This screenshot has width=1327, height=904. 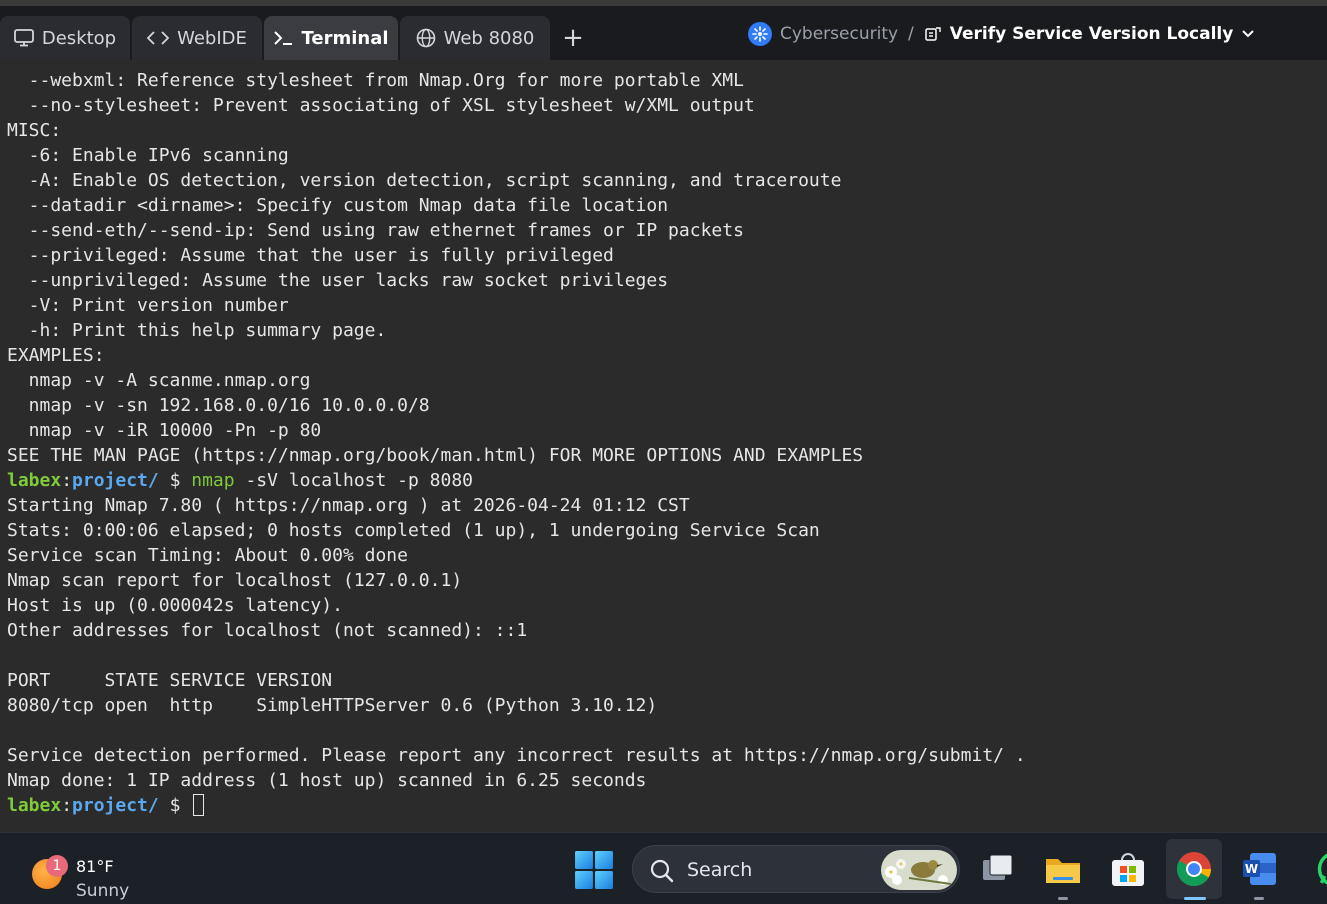 I want to click on weather-condition: Sunny, so click(x=103, y=891).